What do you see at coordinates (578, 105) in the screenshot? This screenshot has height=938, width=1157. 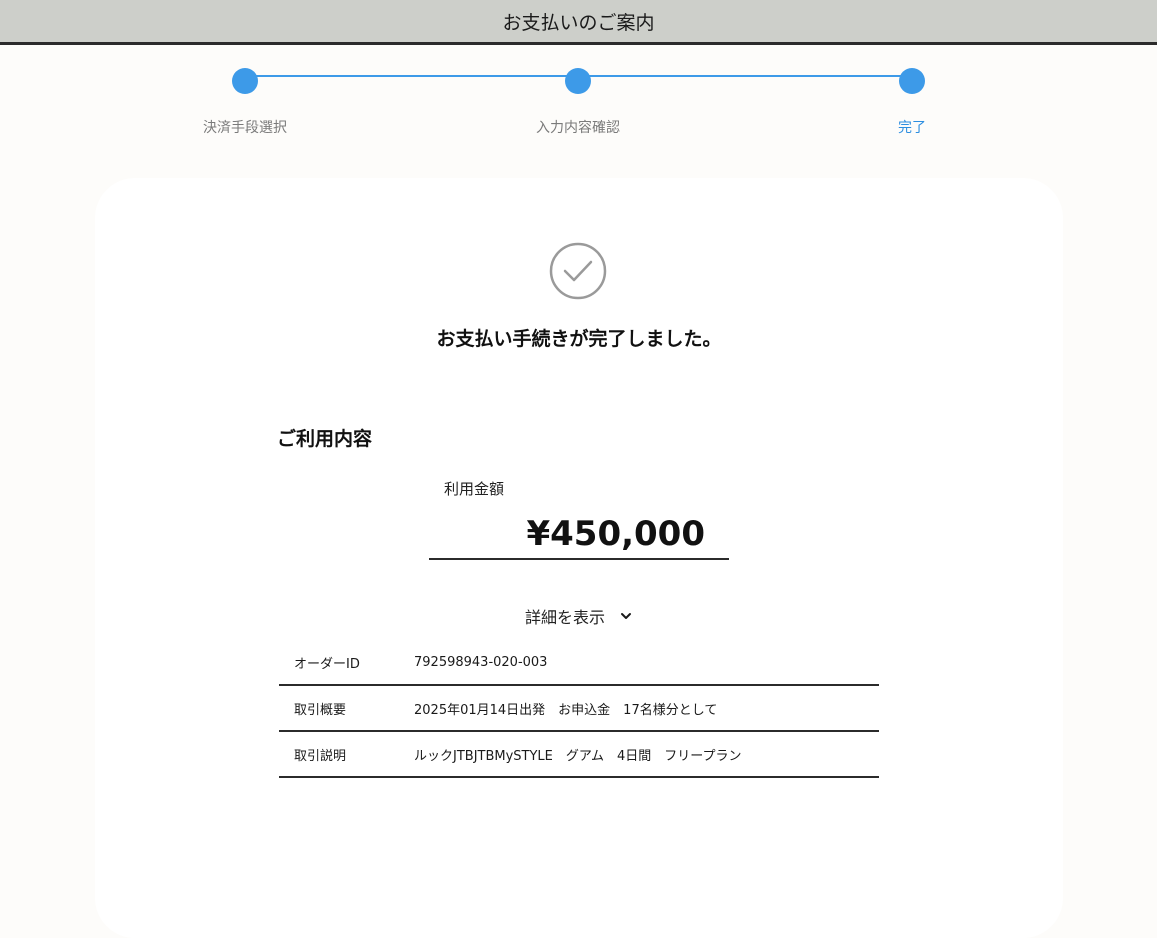 I see `progress-stepper: 決済手段選択 入力内容確認 完了` at bounding box center [578, 105].